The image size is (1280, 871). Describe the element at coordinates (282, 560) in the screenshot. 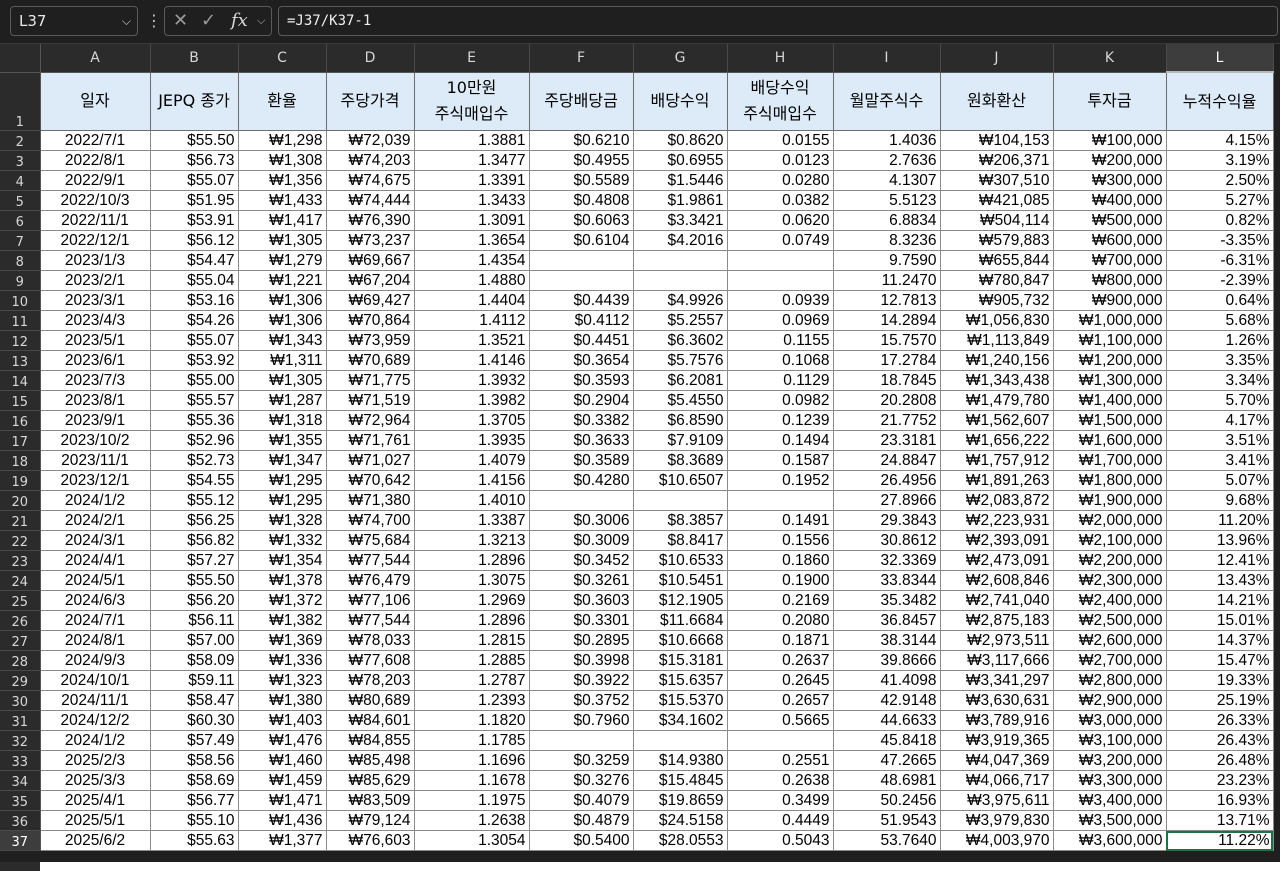

I see `cell-c23: ₩1,354` at that location.